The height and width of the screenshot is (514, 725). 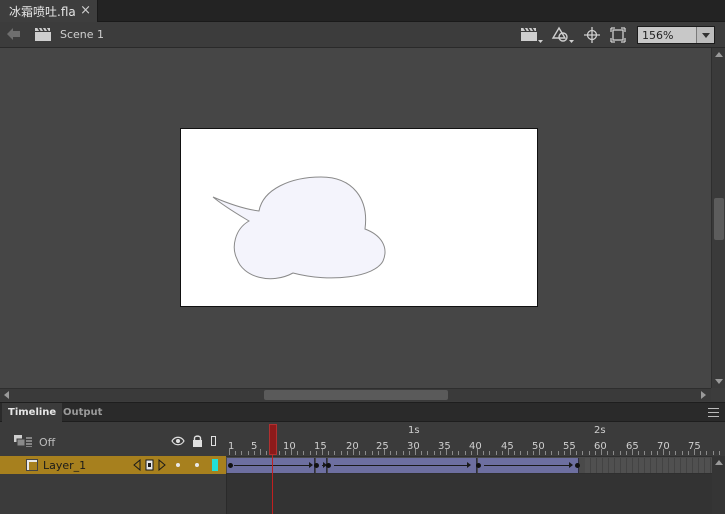 I want to click on horizontal-scroll-thumb, so click(x=356, y=395).